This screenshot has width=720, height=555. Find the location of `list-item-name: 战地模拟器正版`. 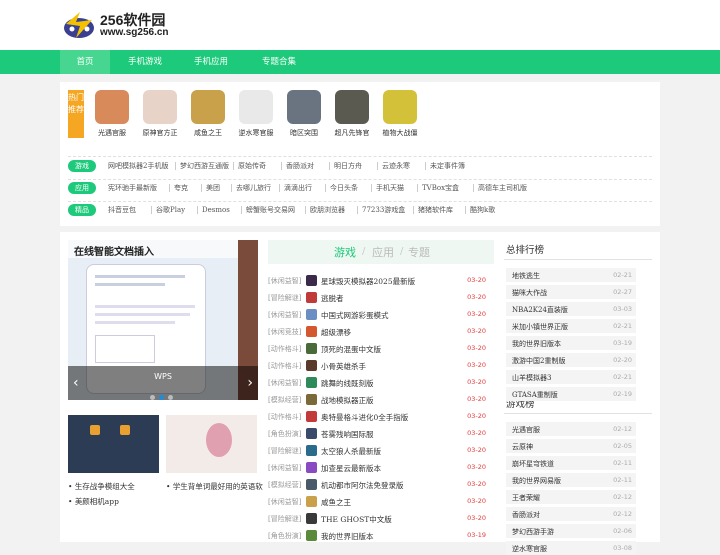

list-item-name: 战地模拟器正版 is located at coordinates (347, 400).